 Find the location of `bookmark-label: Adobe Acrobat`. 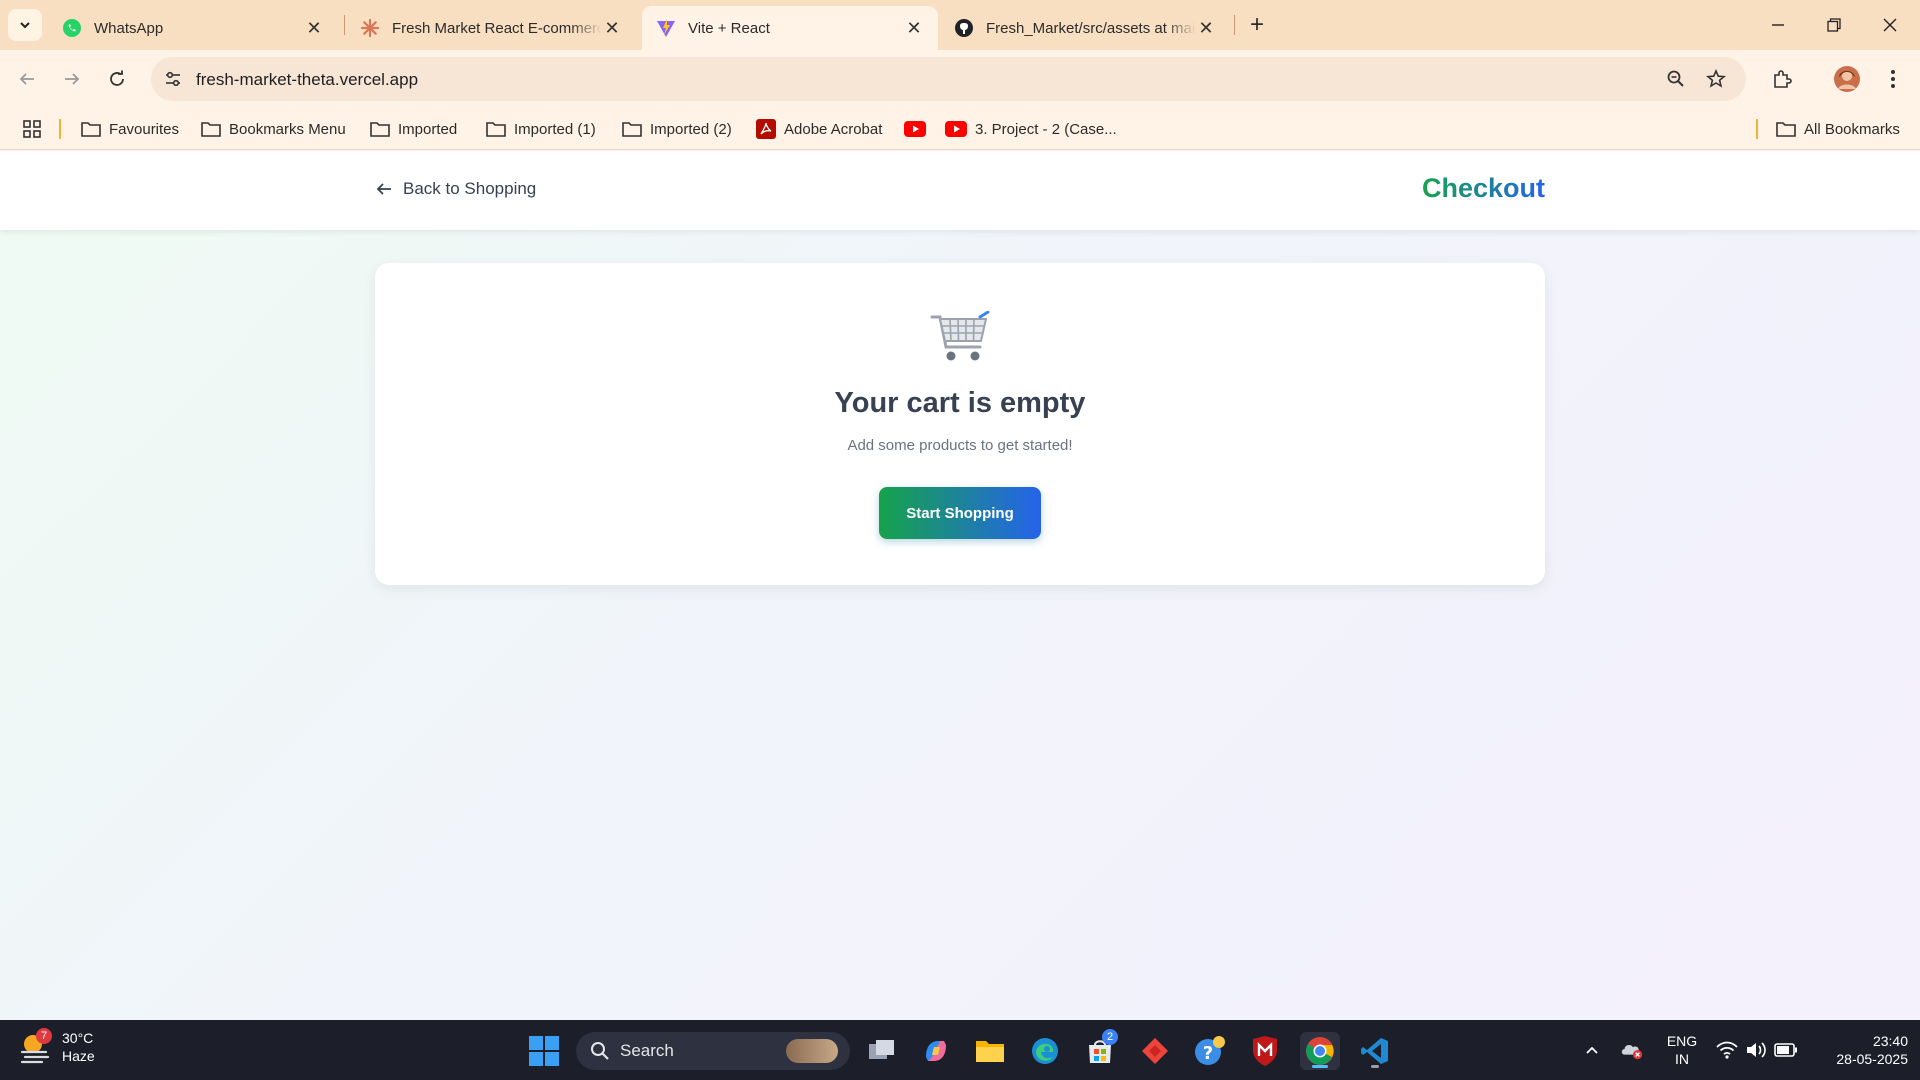

bookmark-label: Adobe Acrobat is located at coordinates (833, 129).